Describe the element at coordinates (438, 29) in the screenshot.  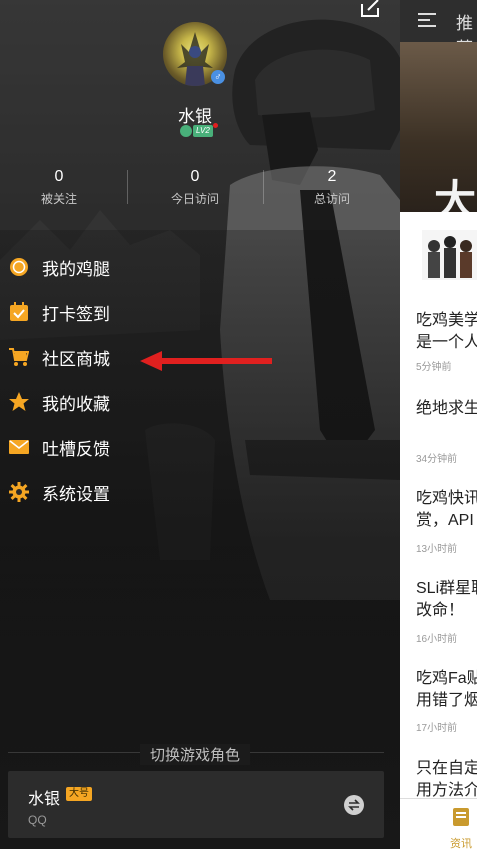
I see `feed-top-bar: 推荐` at that location.